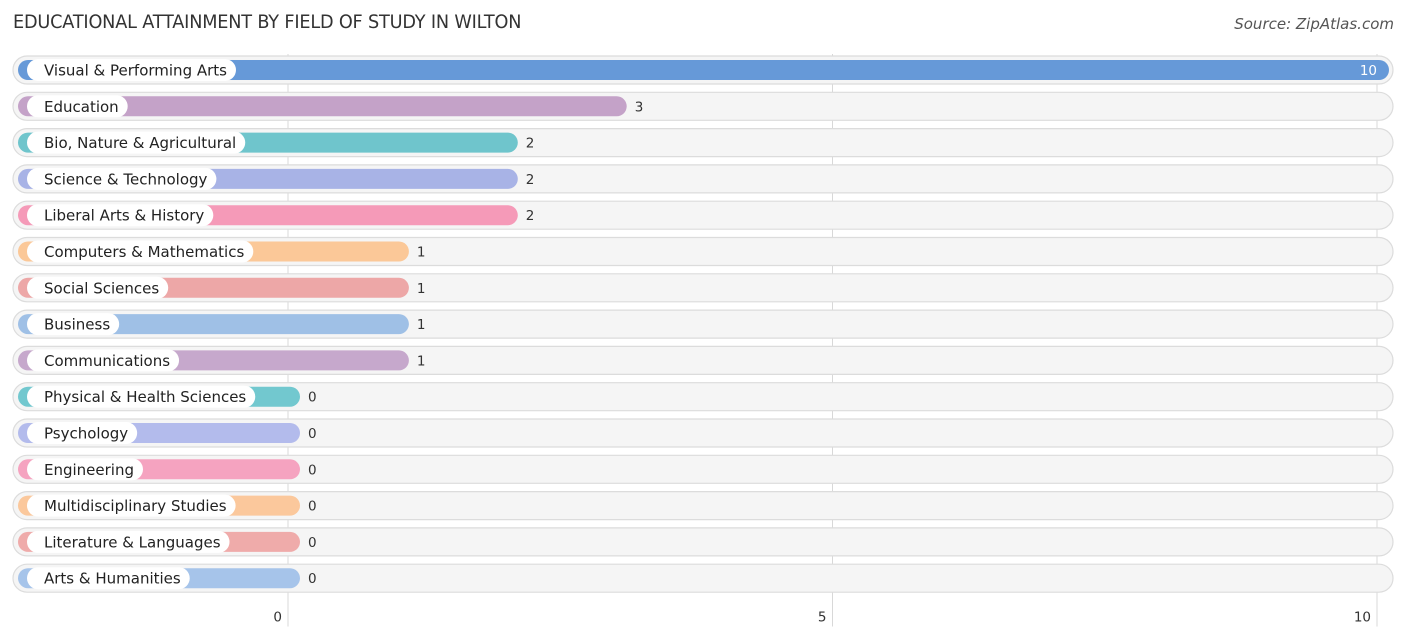 Image resolution: width=1406 pixels, height=631 pixels. I want to click on category-label: Social Sciences, so click(101, 288).